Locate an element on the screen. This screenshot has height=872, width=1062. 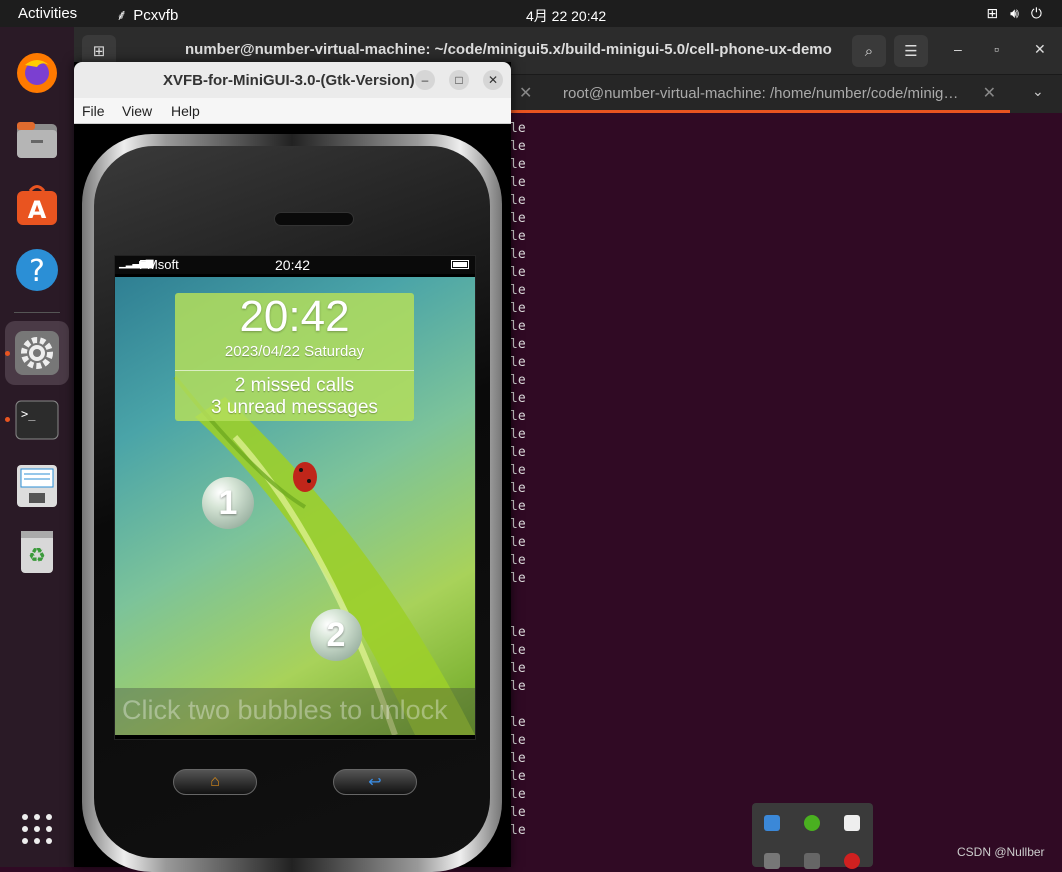
status-time: 20:42 is located at coordinates (293, 265).